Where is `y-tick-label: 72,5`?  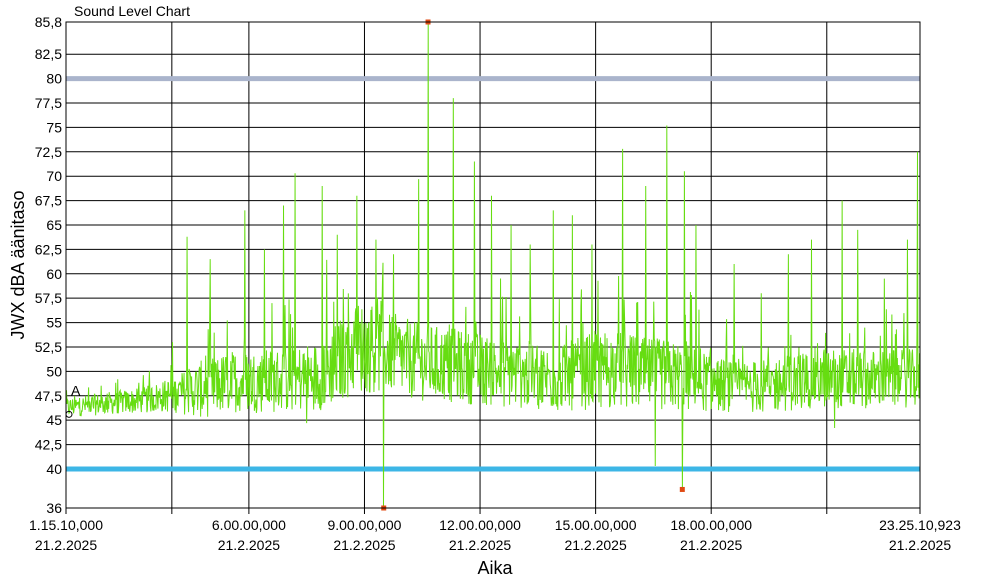
y-tick-label: 72,5 is located at coordinates (48, 152).